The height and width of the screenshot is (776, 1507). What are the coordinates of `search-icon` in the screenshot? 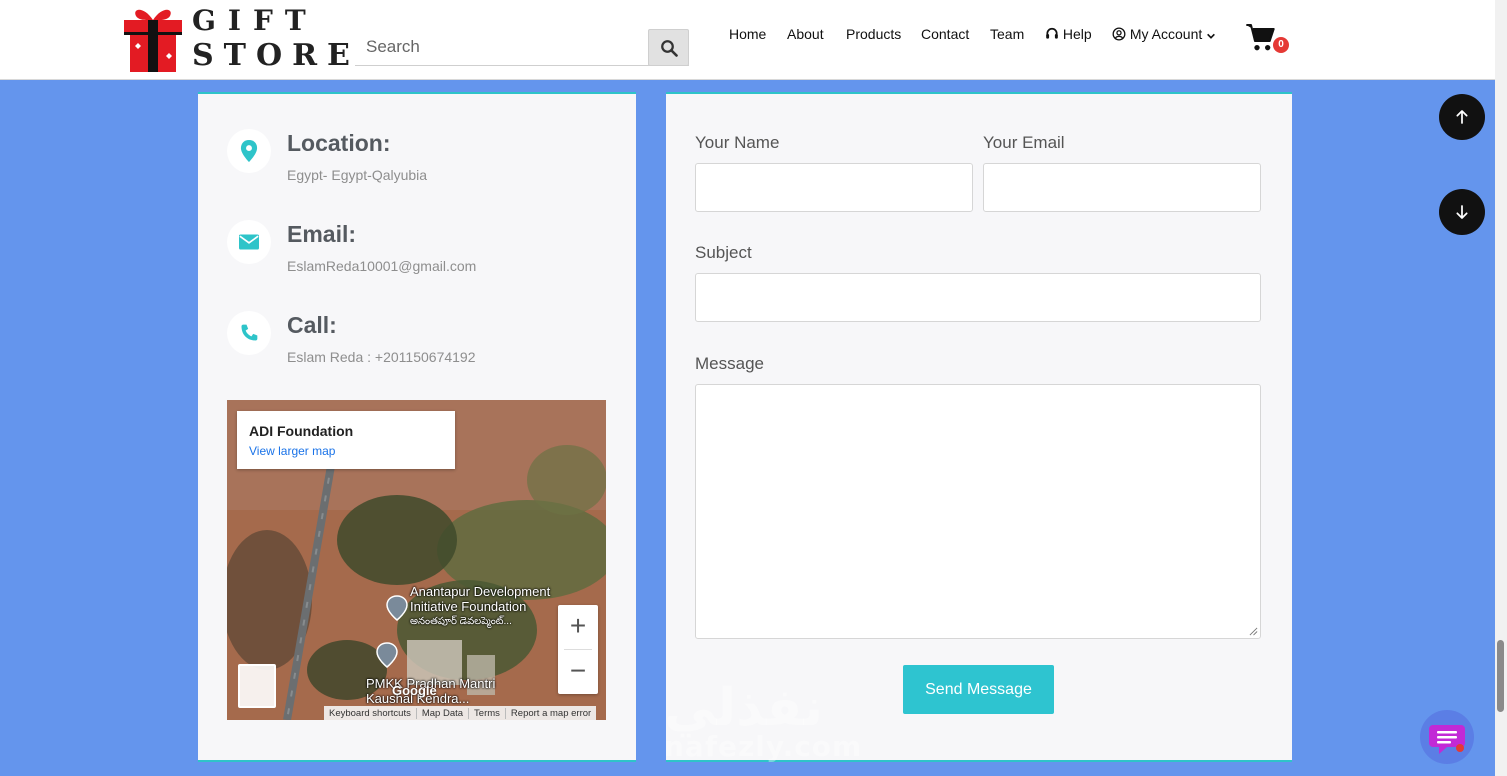 It's located at (669, 48).